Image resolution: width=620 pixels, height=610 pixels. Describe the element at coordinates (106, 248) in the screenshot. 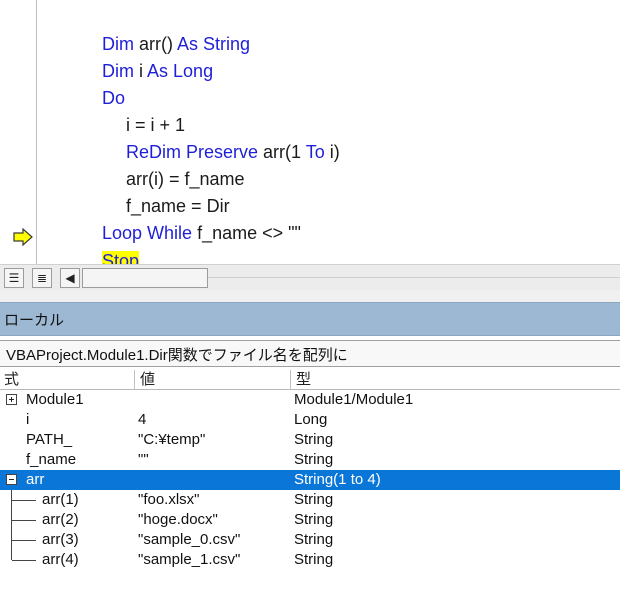

I see `current-execution-line: Stop` at that location.